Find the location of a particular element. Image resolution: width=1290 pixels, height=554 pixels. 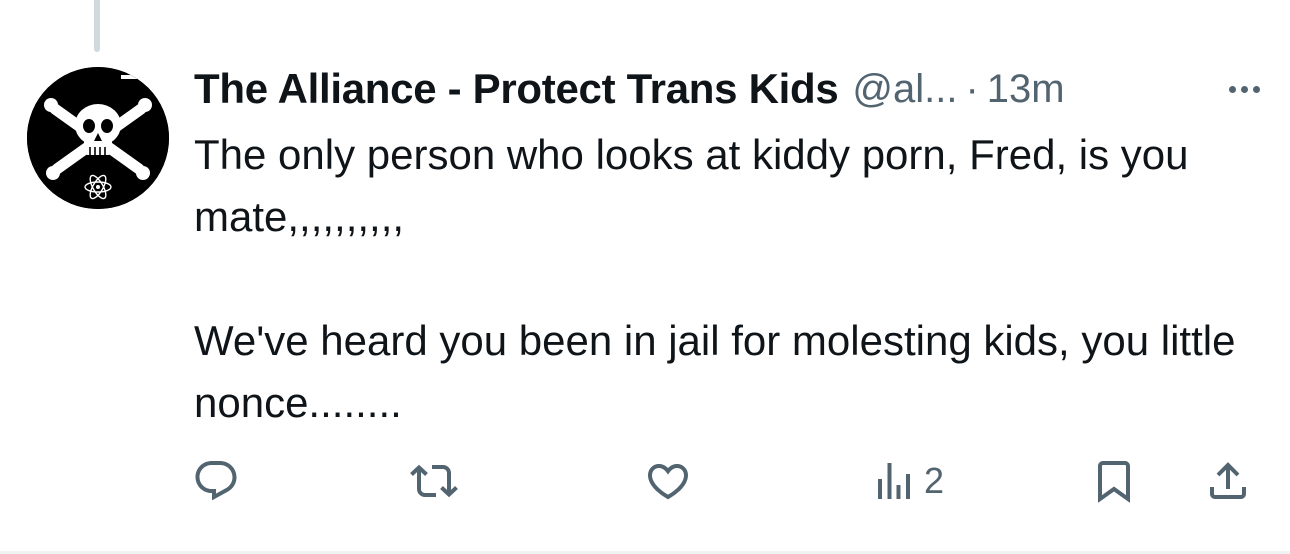

views-count: 2 is located at coordinates (934, 480).